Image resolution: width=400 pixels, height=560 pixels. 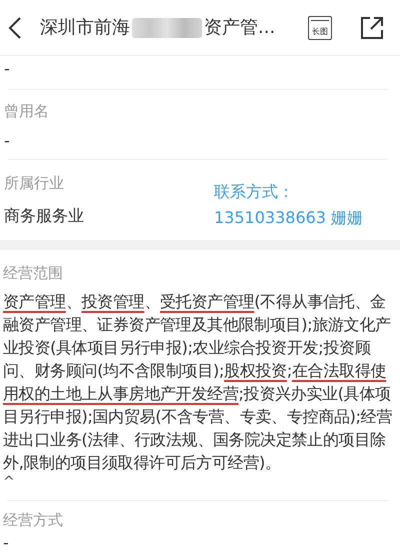 What do you see at coordinates (372, 28) in the screenshot?
I see `share-icon` at bounding box center [372, 28].